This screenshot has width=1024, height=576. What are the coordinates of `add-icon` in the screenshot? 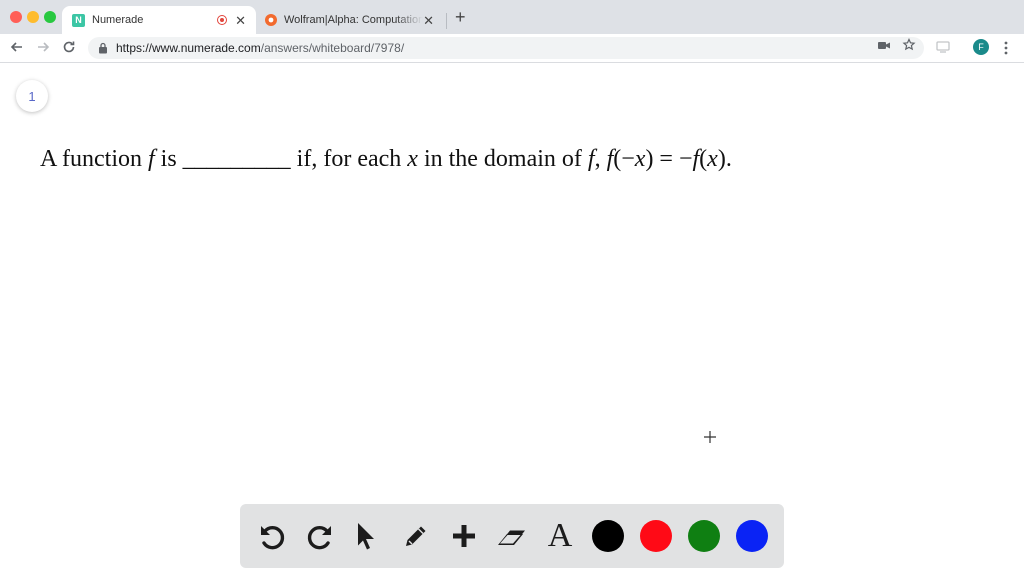 It's located at (464, 536).